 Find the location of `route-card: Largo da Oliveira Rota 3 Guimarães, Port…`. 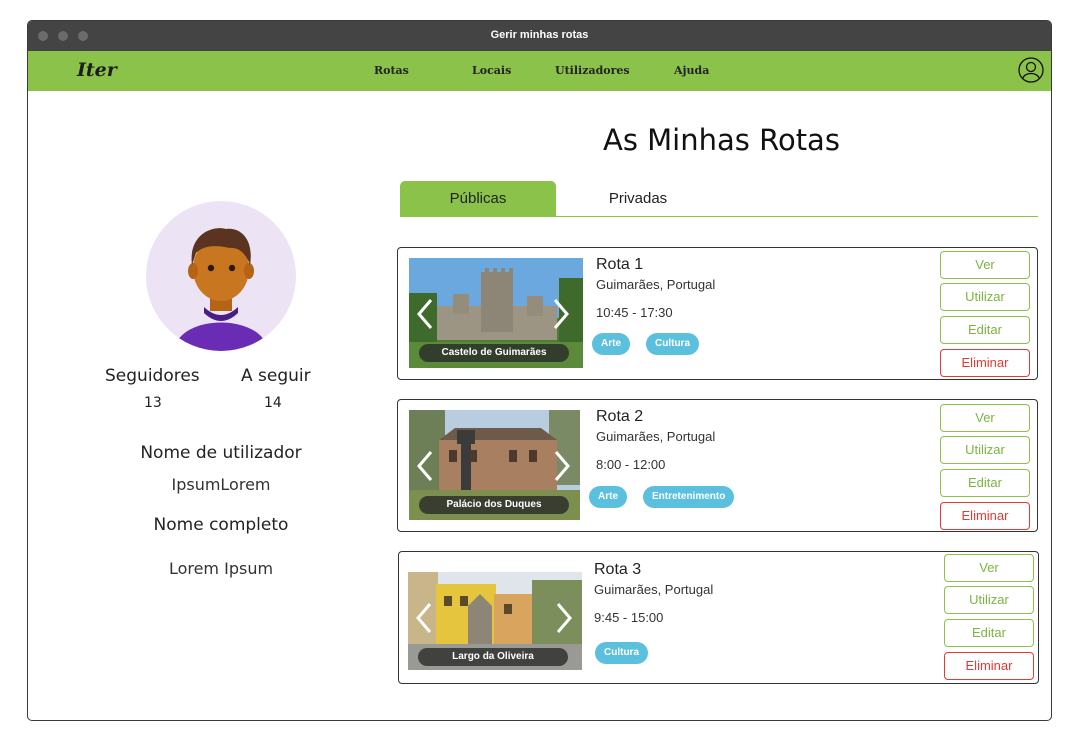

route-card: Largo da Oliveira Rota 3 Guimarães, Port… is located at coordinates (718, 617).